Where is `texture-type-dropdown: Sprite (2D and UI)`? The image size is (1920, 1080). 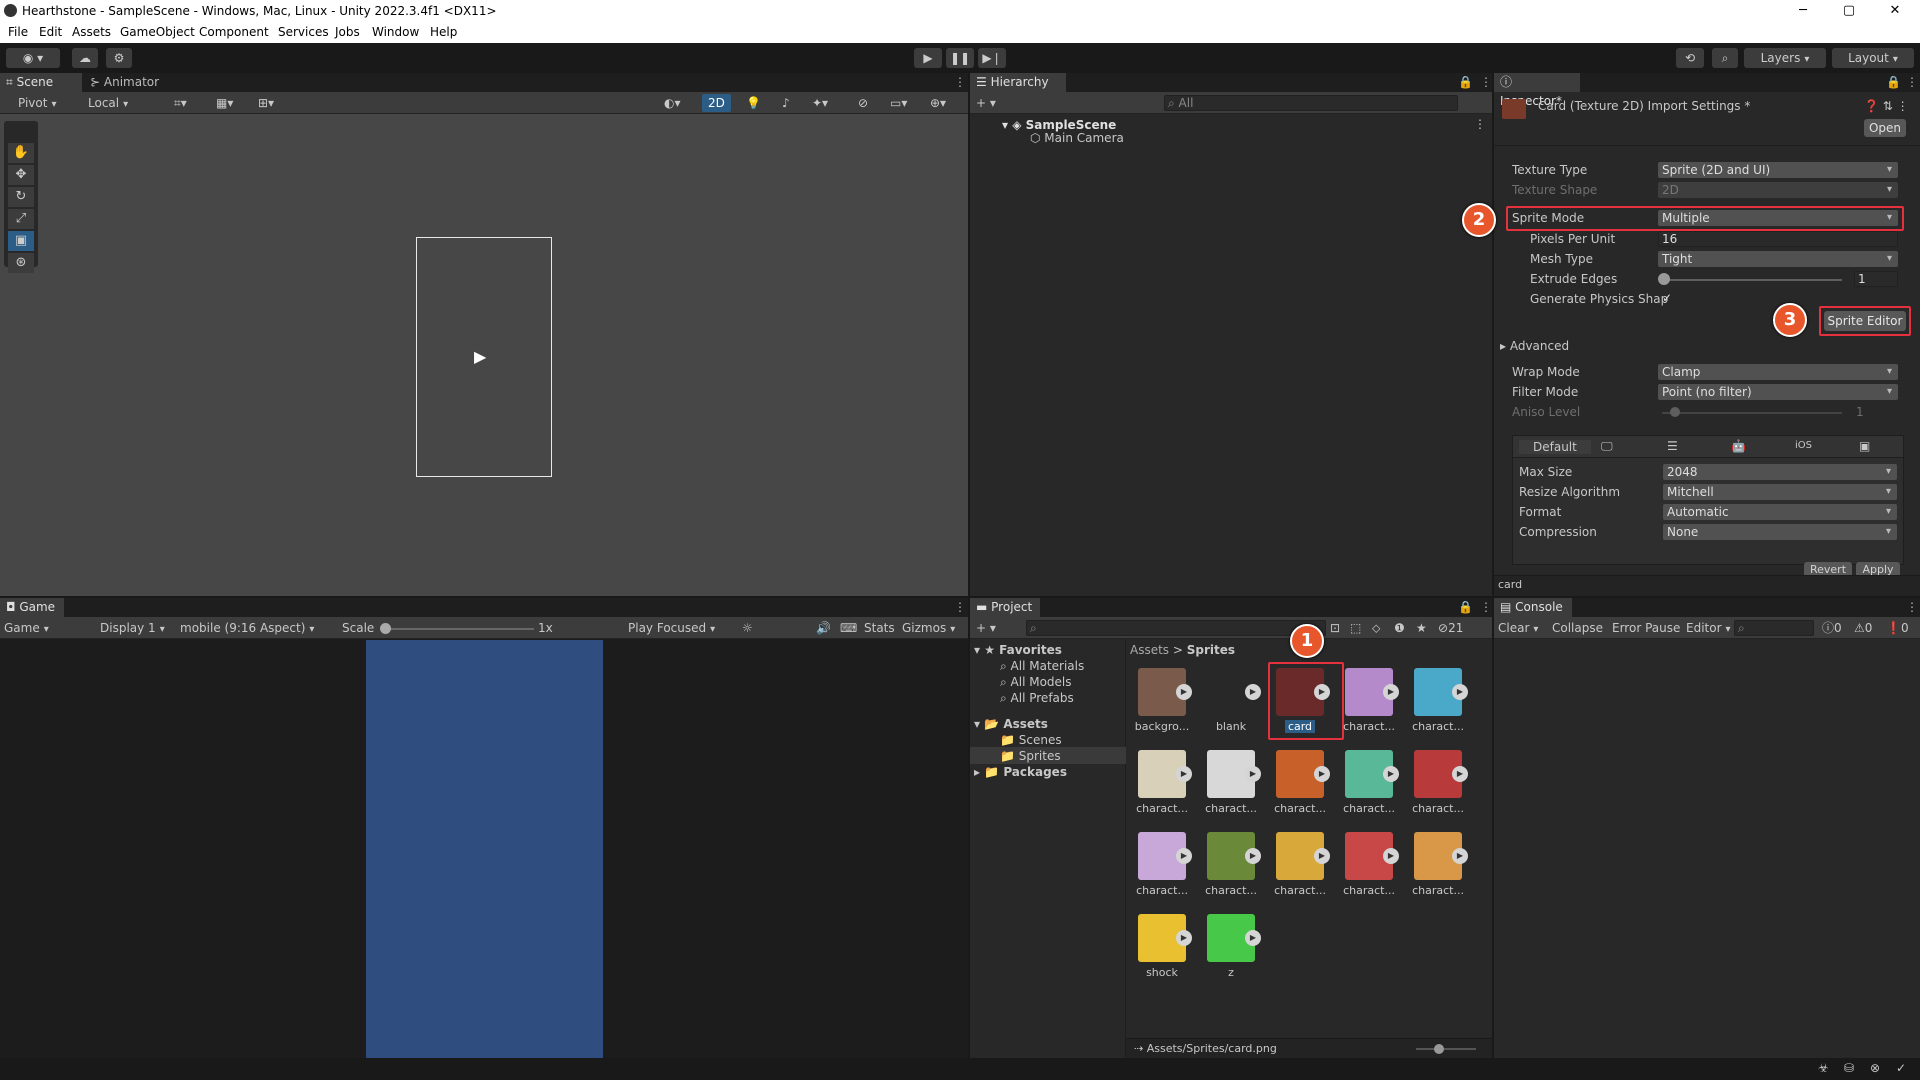
texture-type-dropdown: Sprite (2D and UI) is located at coordinates (1778, 170).